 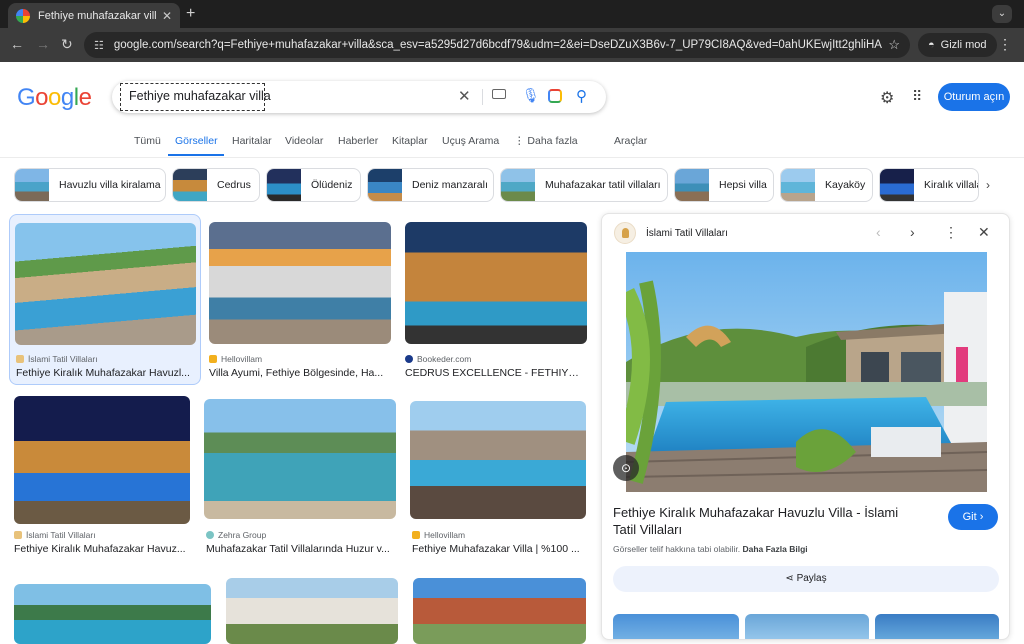 I want to click on new-tab-icon: +, so click(x=190, y=14).